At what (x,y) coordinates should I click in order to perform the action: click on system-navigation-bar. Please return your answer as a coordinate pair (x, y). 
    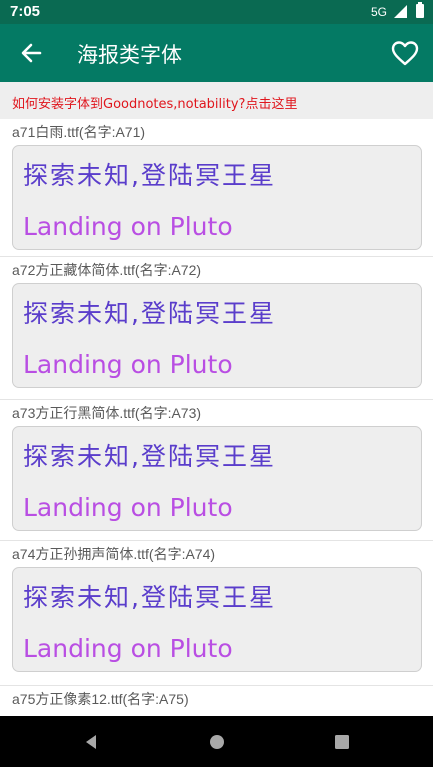
    Looking at the image, I should click on (216, 741).